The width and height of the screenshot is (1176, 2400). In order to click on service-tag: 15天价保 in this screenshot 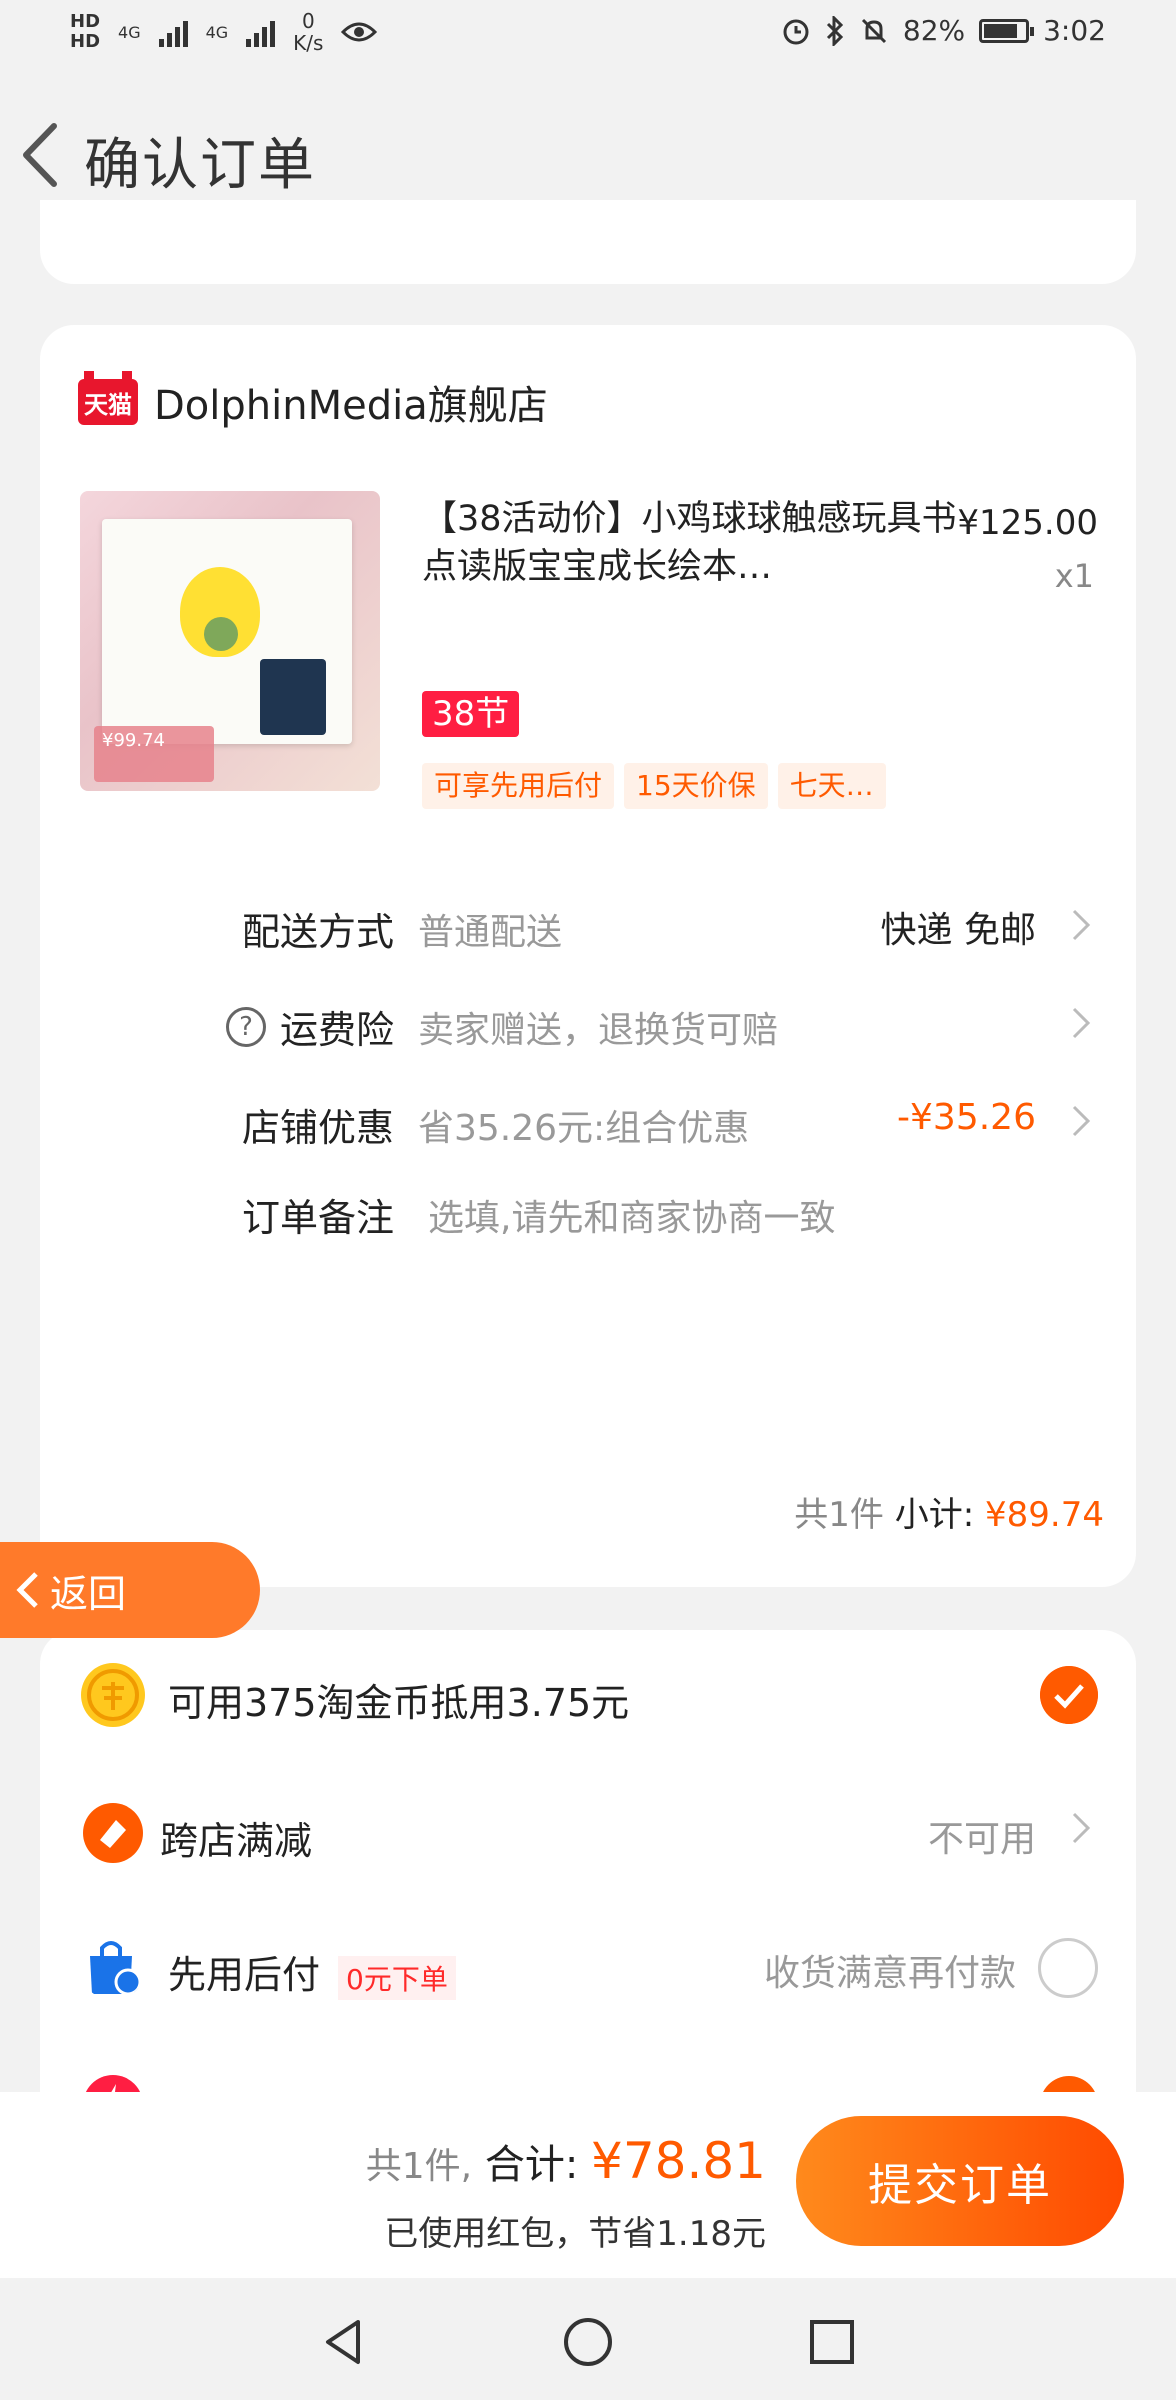, I will do `click(696, 786)`.